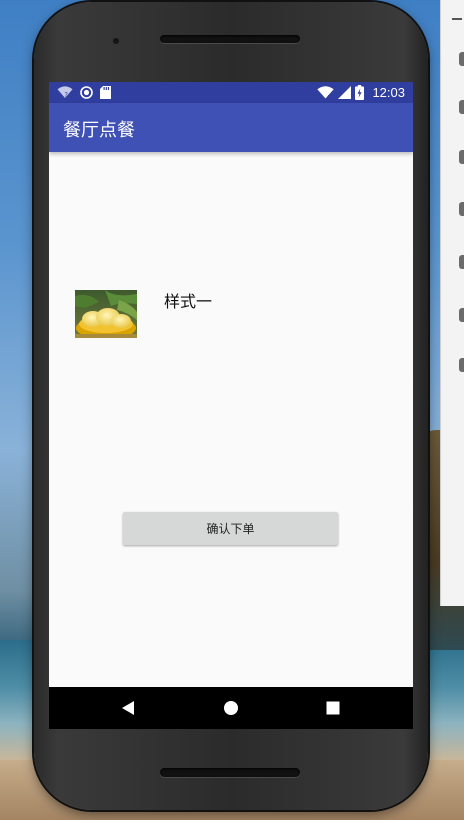 This screenshot has width=464, height=820. I want to click on app-title: 餐厅点餐, so click(99, 130).